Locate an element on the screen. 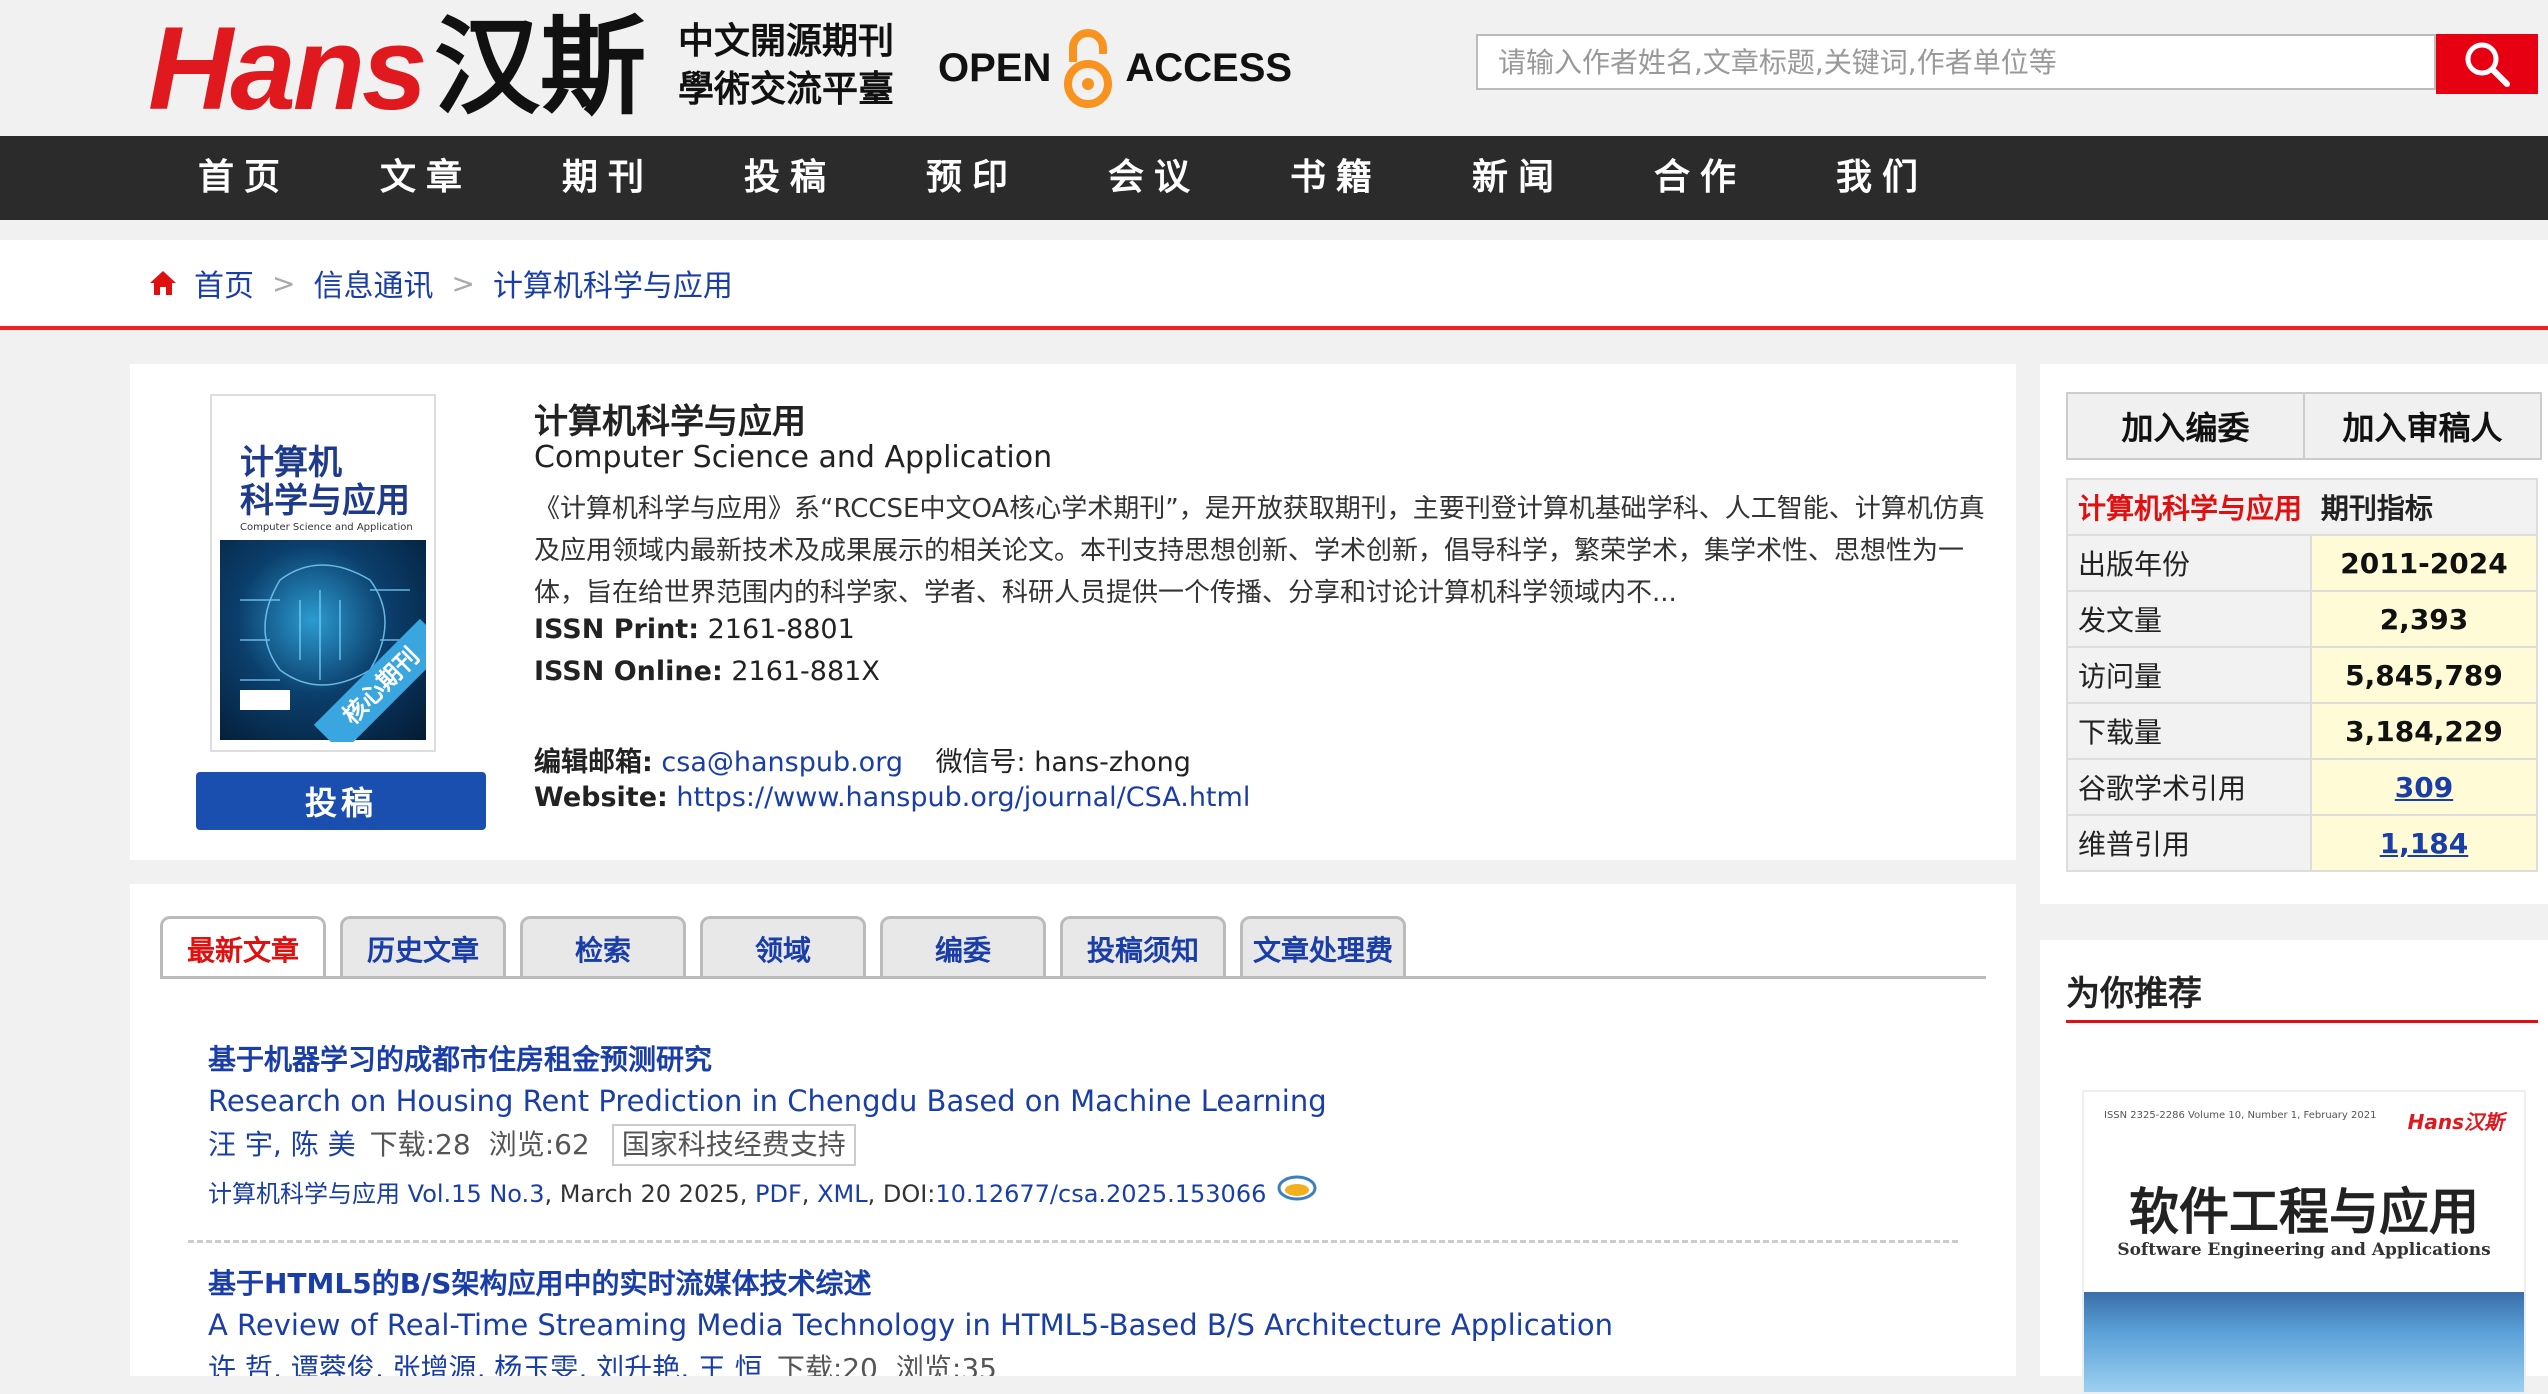 This screenshot has height=1394, width=2548. citation-volume-link: Vol.15 No.3 is located at coordinates (476, 1194).